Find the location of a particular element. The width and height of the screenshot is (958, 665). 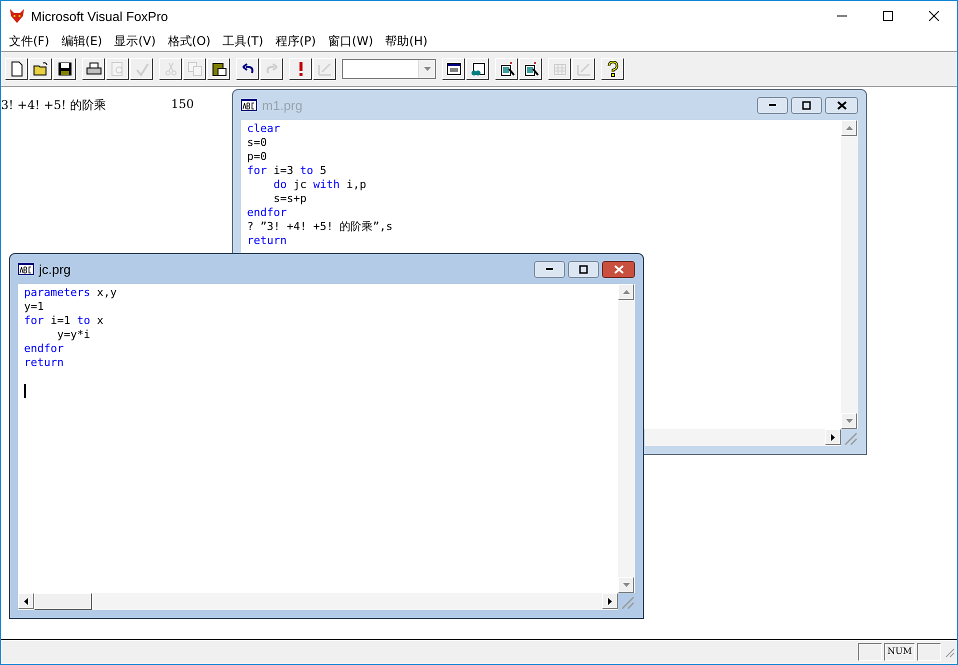

code-token: jc is located at coordinates (300, 184).